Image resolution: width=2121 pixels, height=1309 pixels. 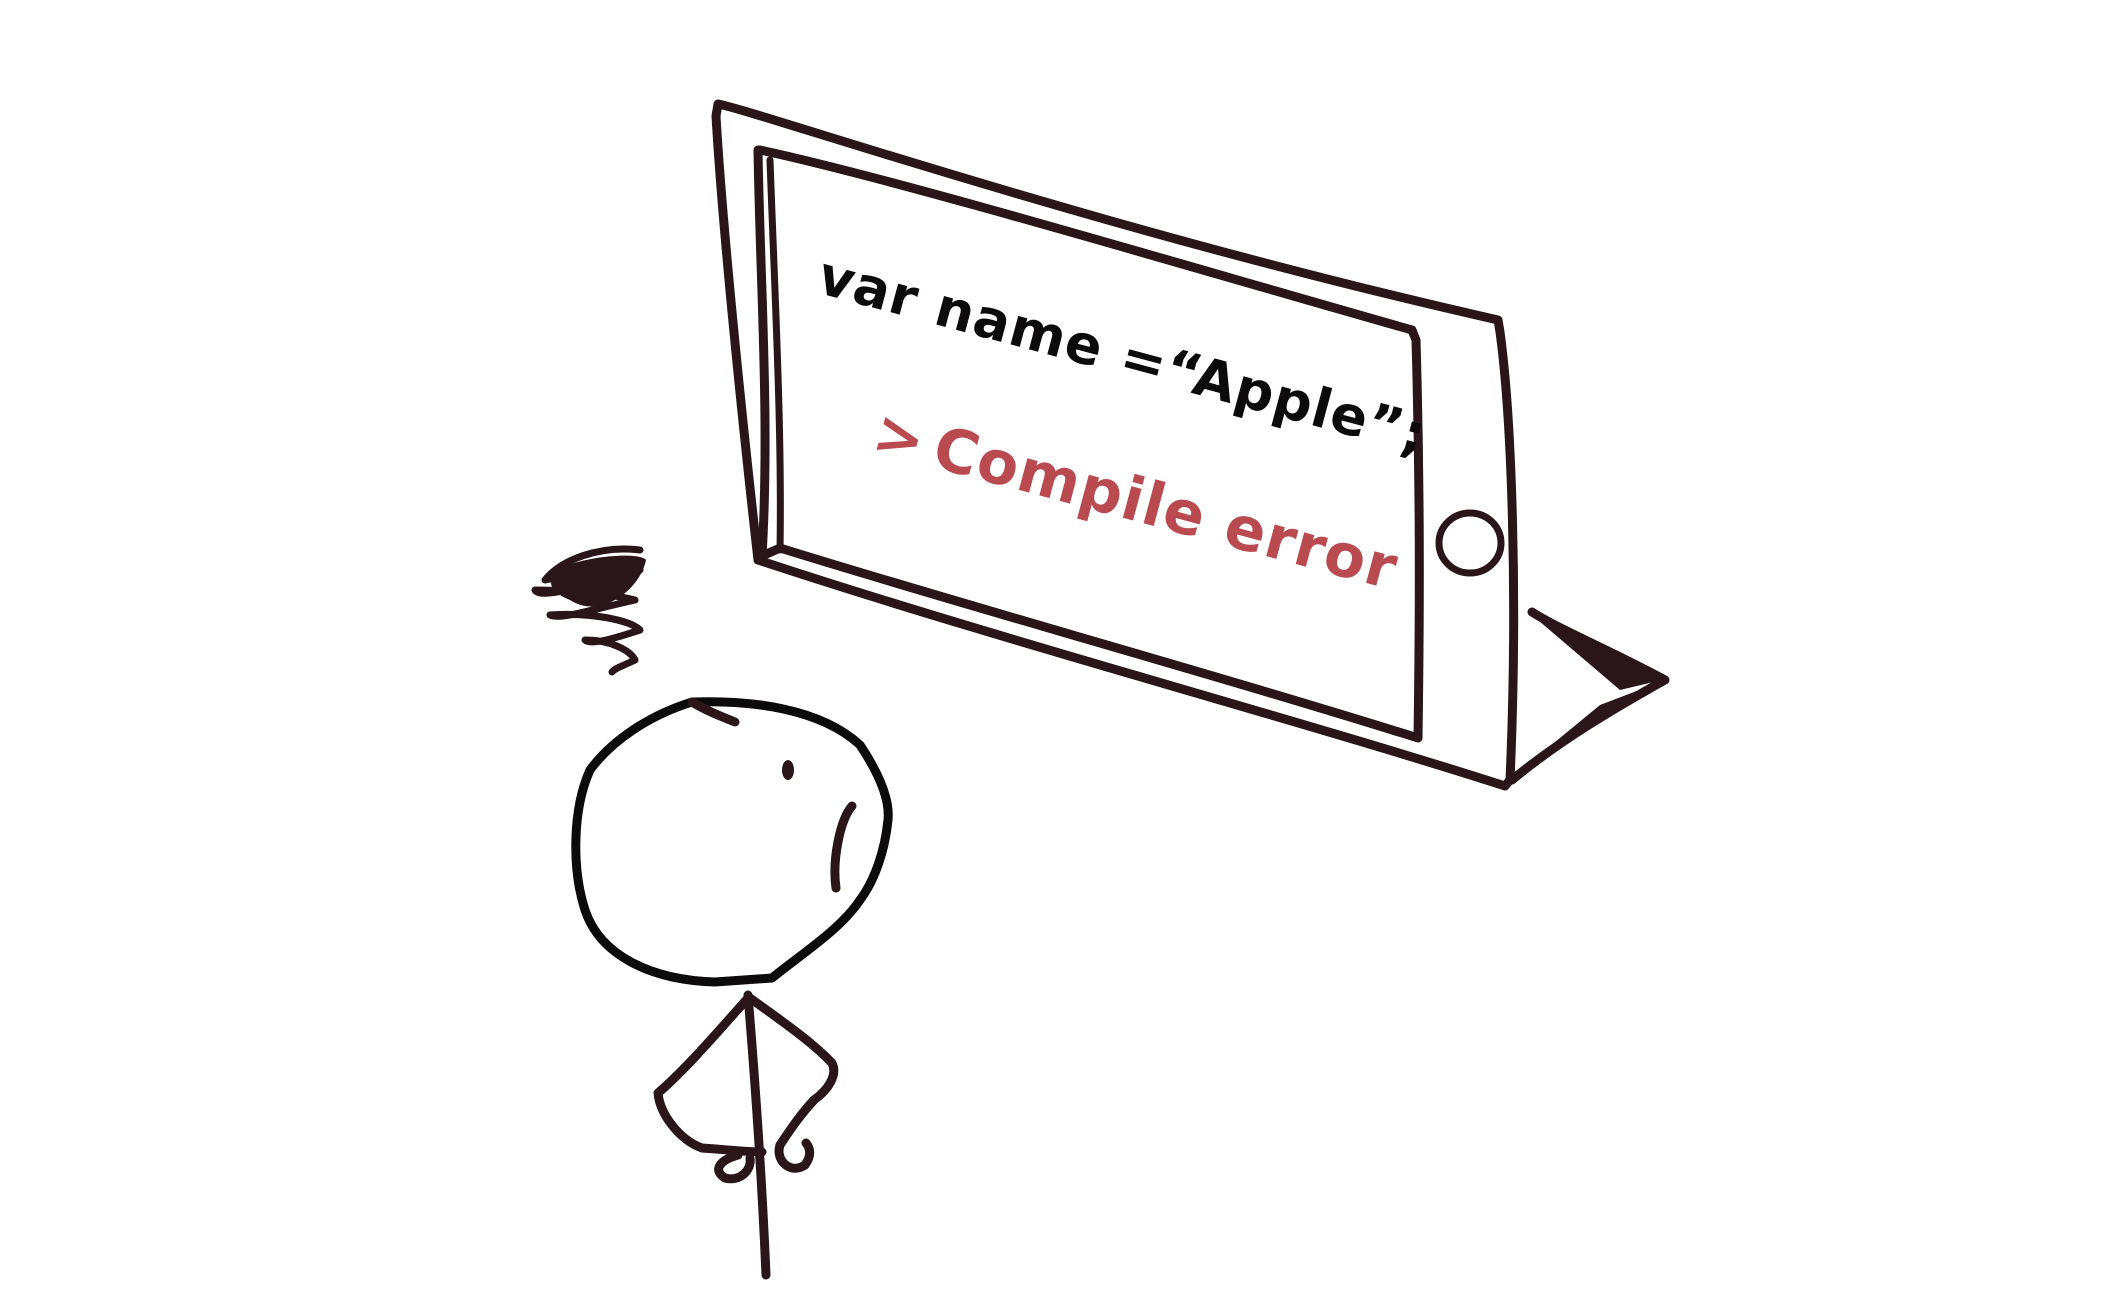 What do you see at coordinates (794, 1155) in the screenshot?
I see `right-hand` at bounding box center [794, 1155].